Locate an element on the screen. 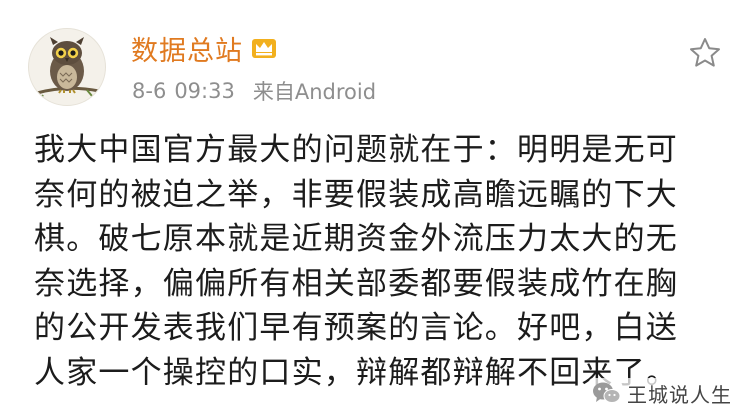 The width and height of the screenshot is (750, 416). post-meta: 8-6 09:33 来自Android is located at coordinates (254, 91).